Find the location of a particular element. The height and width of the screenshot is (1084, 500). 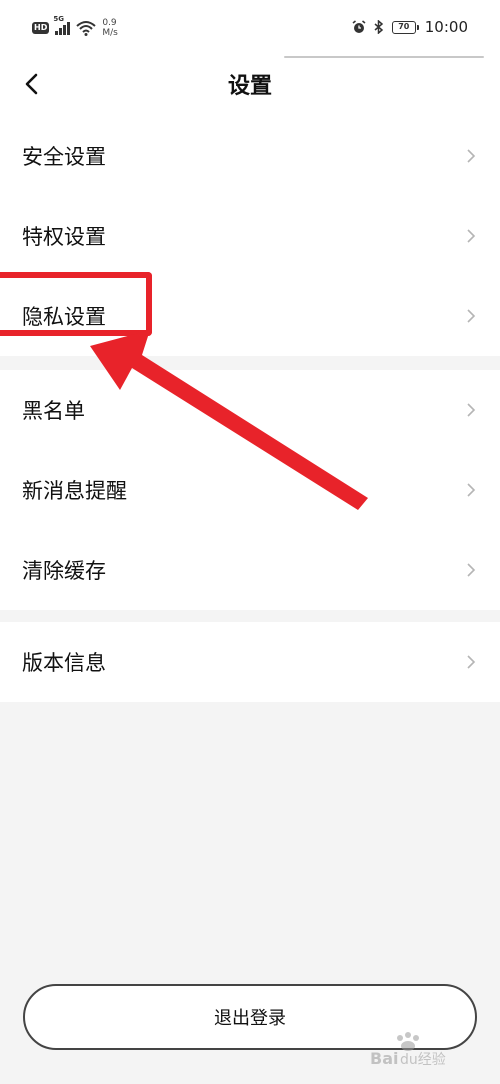

battery-tip is located at coordinates (417, 27).